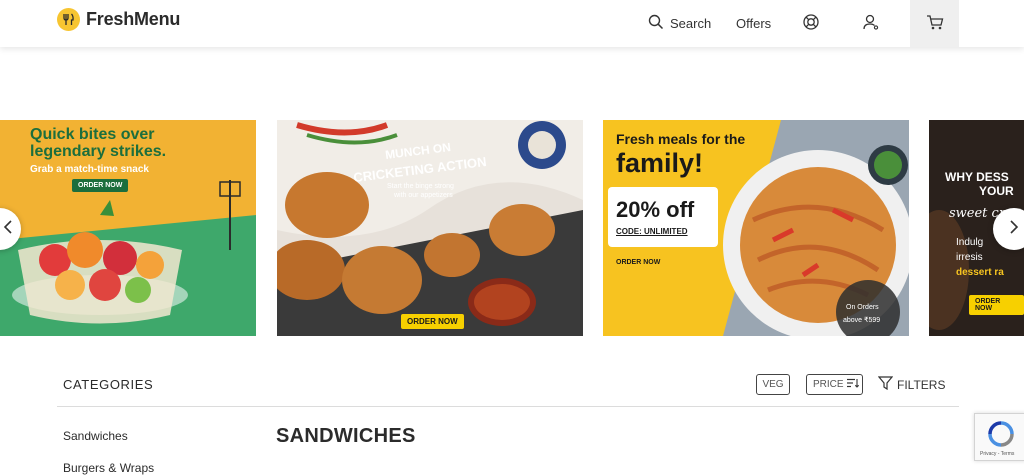  Describe the element at coordinates (508, 385) in the screenshot. I see `categories-filter-bar: CATEGORIES VEG PRICE FILTERS` at that location.